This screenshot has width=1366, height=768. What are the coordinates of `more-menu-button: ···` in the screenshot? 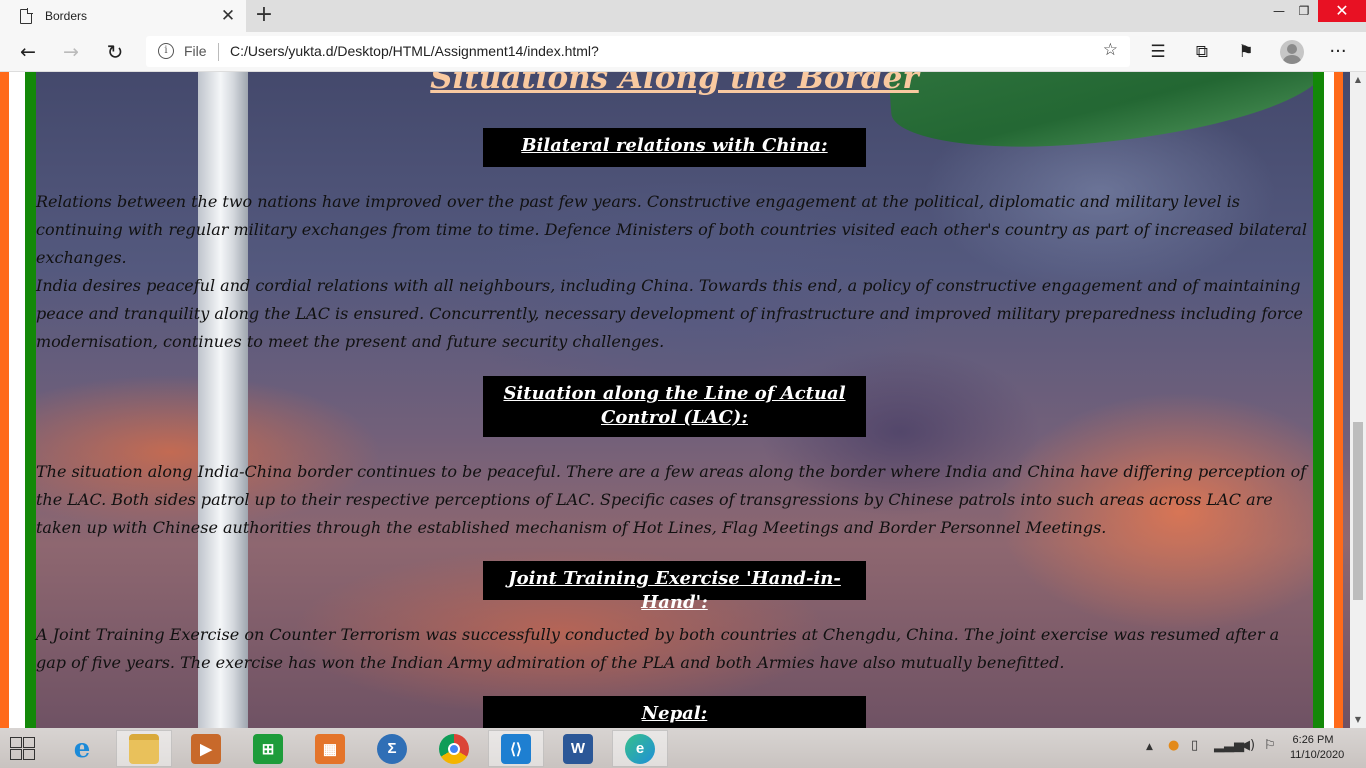 It's located at (1338, 52).